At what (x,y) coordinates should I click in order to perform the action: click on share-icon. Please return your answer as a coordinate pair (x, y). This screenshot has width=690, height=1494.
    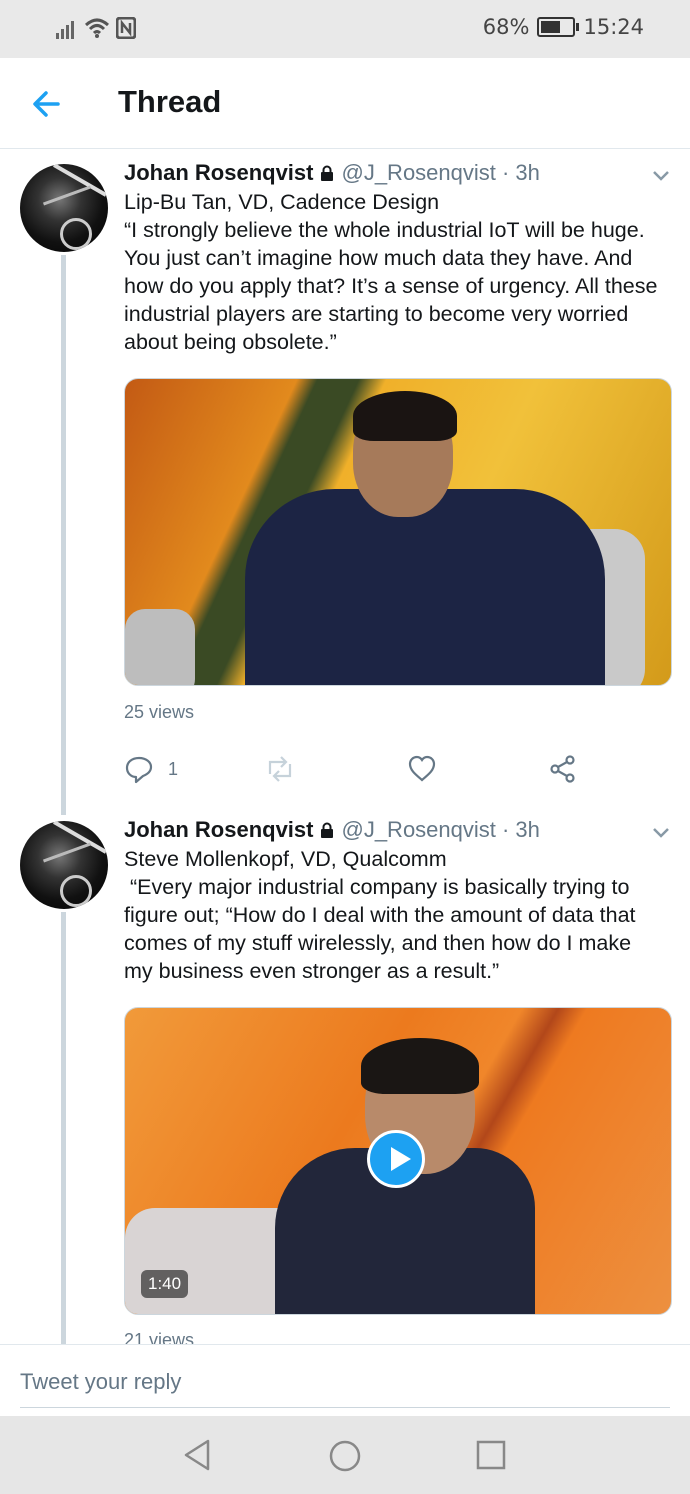
    Looking at the image, I should click on (562, 769).